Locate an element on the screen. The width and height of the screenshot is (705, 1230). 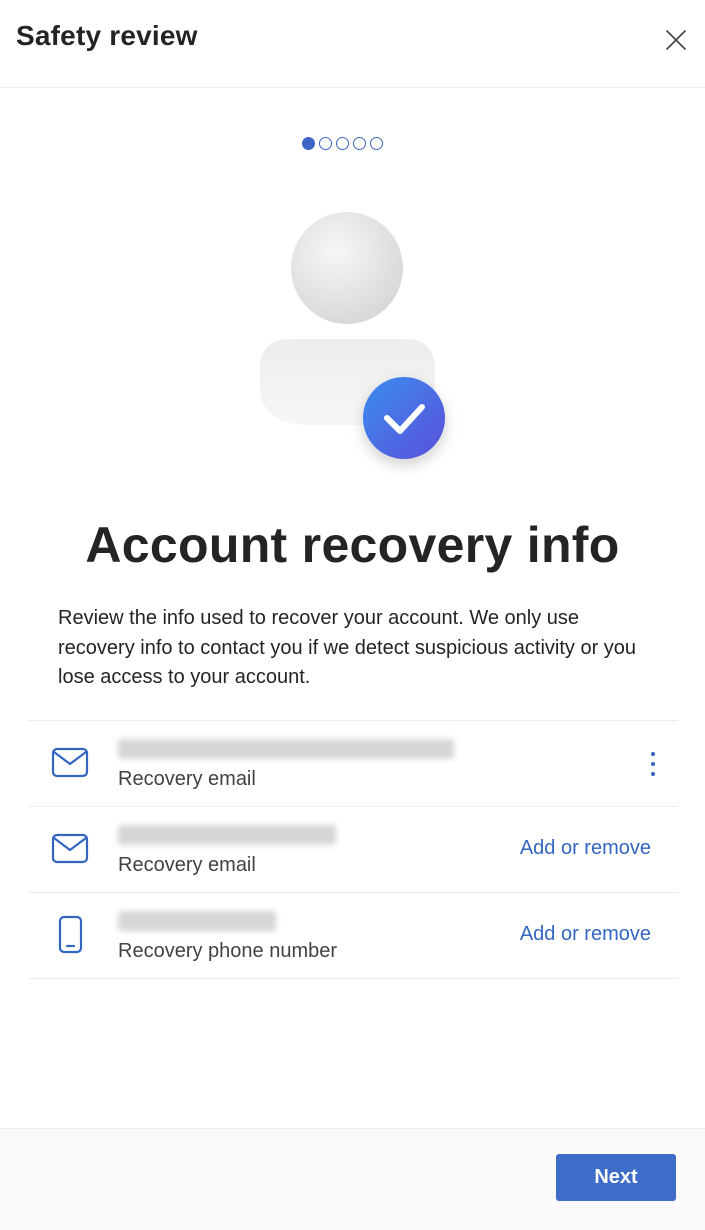
page-heading: Account recovery info is located at coordinates (352, 545).